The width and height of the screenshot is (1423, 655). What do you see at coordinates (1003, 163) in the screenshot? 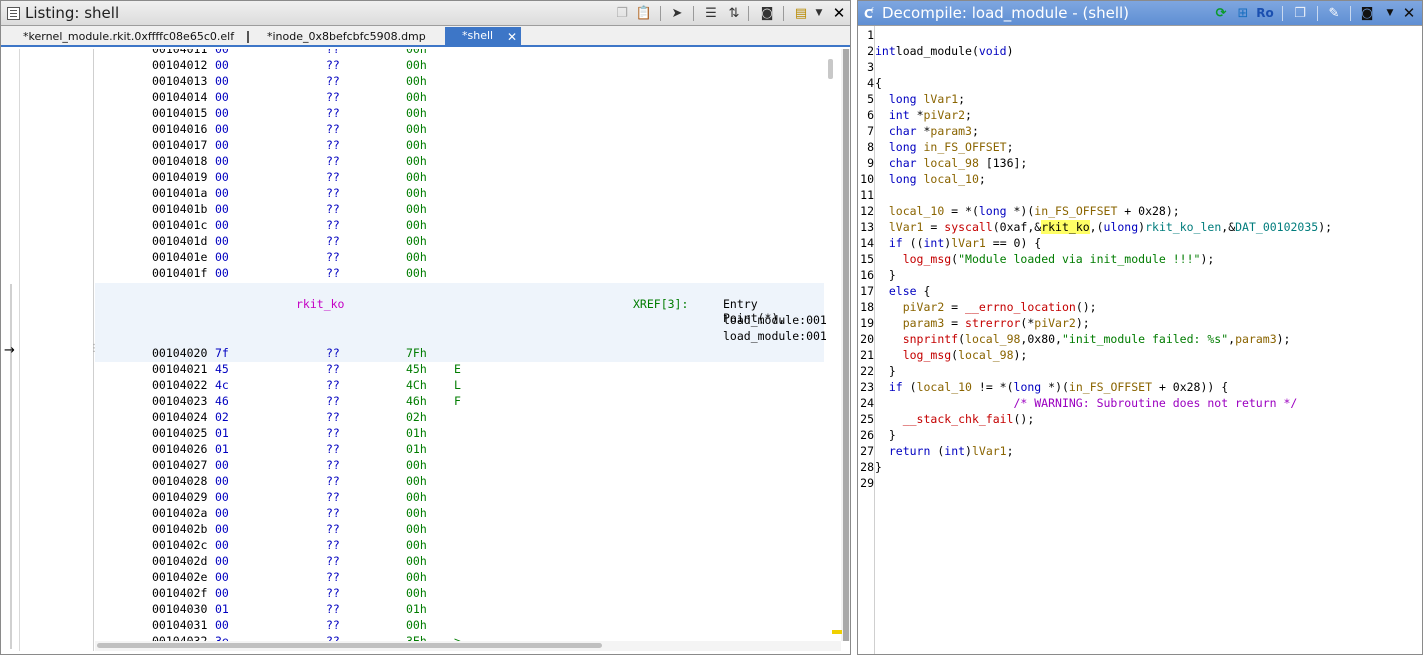
I see `code-token: [136];` at bounding box center [1003, 163].